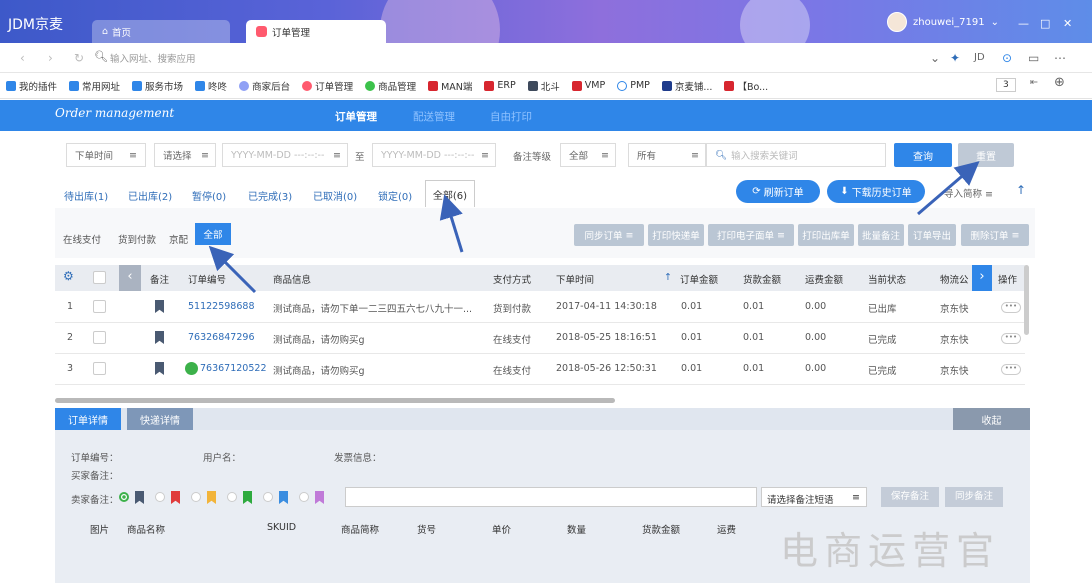  Describe the element at coordinates (948, 188) in the screenshot. I see `arrow-reset` at that location.